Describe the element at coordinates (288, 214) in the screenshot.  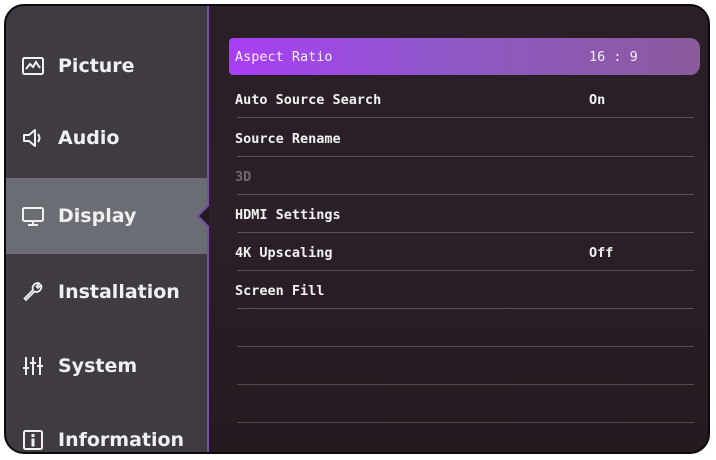
I see `row-label: HDMI Settings` at that location.